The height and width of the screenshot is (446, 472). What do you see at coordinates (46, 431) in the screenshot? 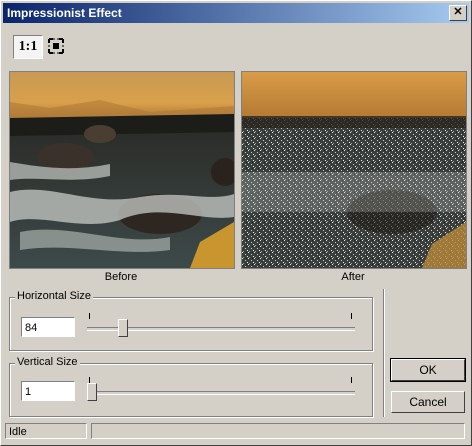
I see `status-text: Idle` at bounding box center [46, 431].